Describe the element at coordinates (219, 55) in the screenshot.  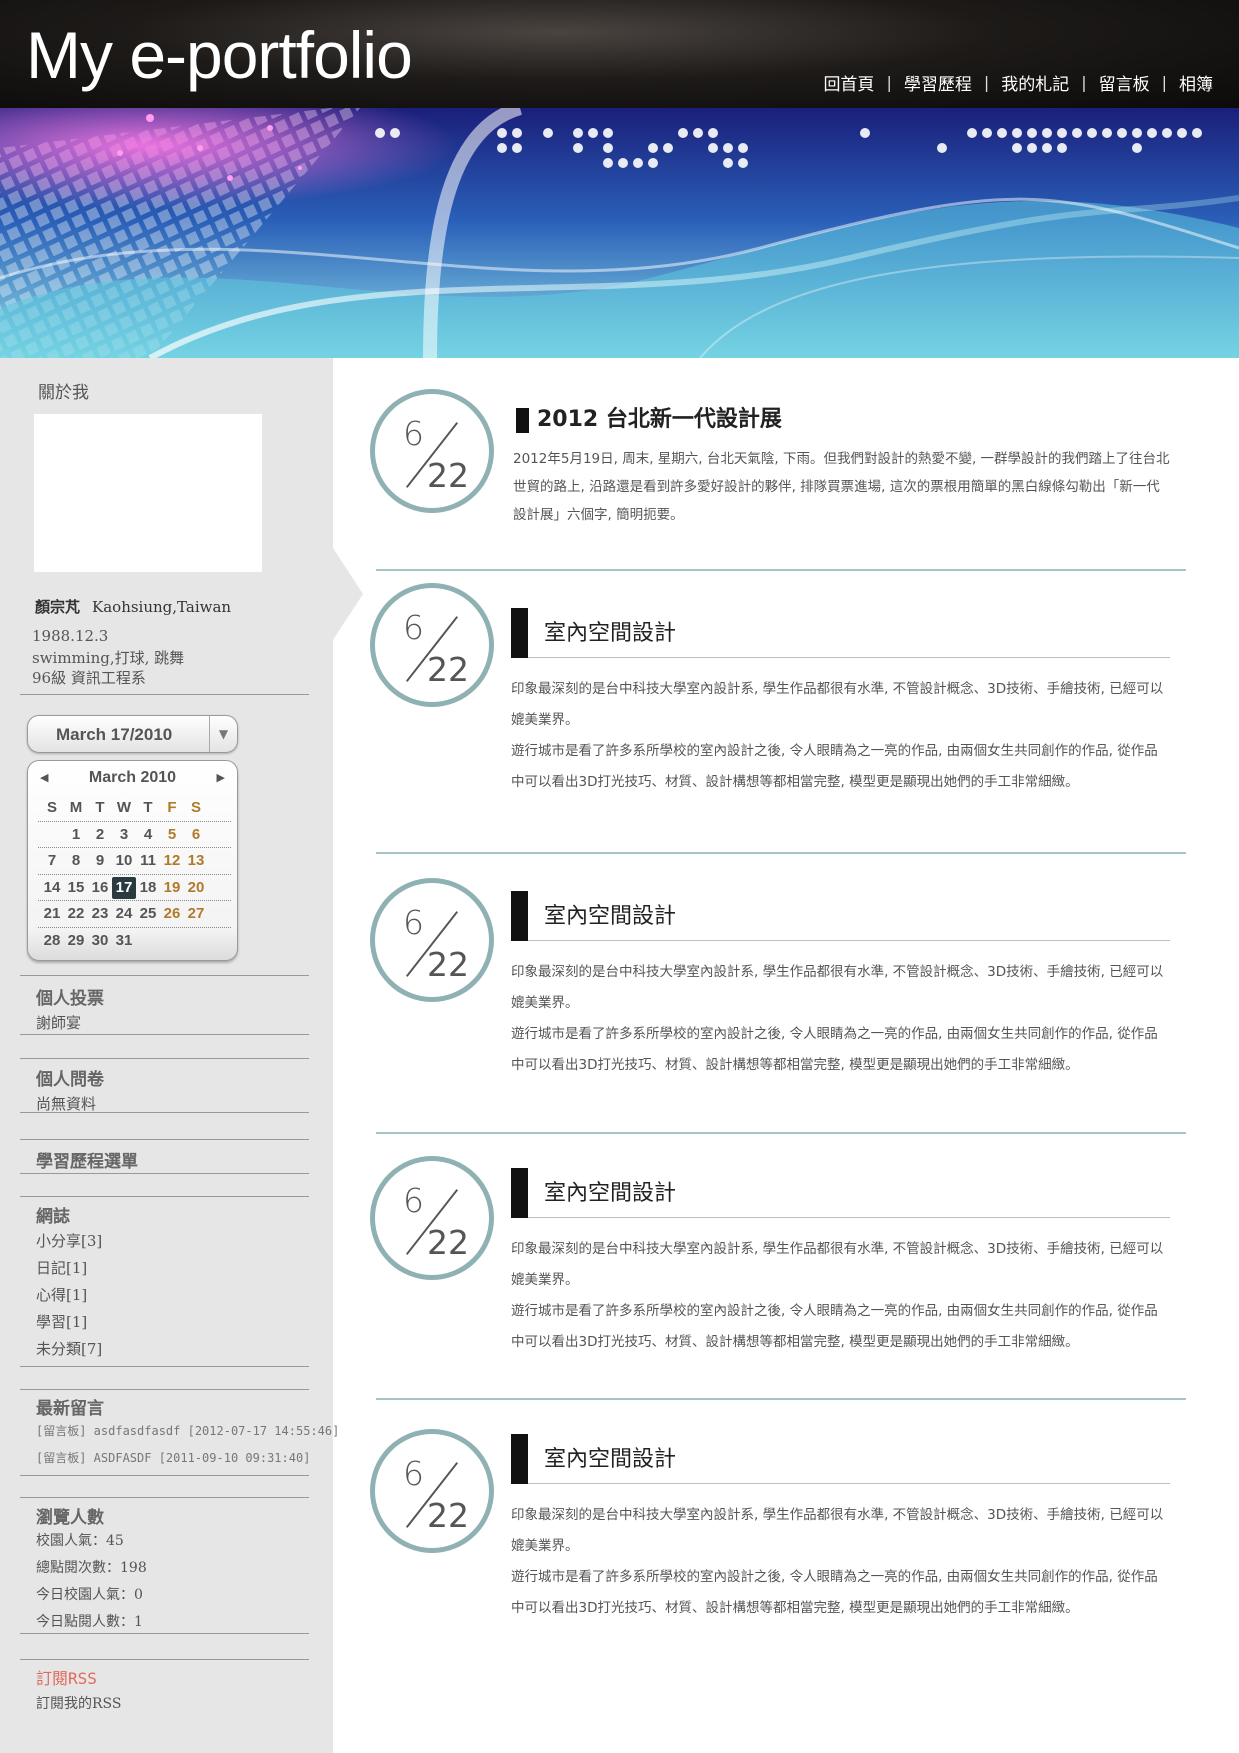
I see `site-title: My e-portfolio` at that location.